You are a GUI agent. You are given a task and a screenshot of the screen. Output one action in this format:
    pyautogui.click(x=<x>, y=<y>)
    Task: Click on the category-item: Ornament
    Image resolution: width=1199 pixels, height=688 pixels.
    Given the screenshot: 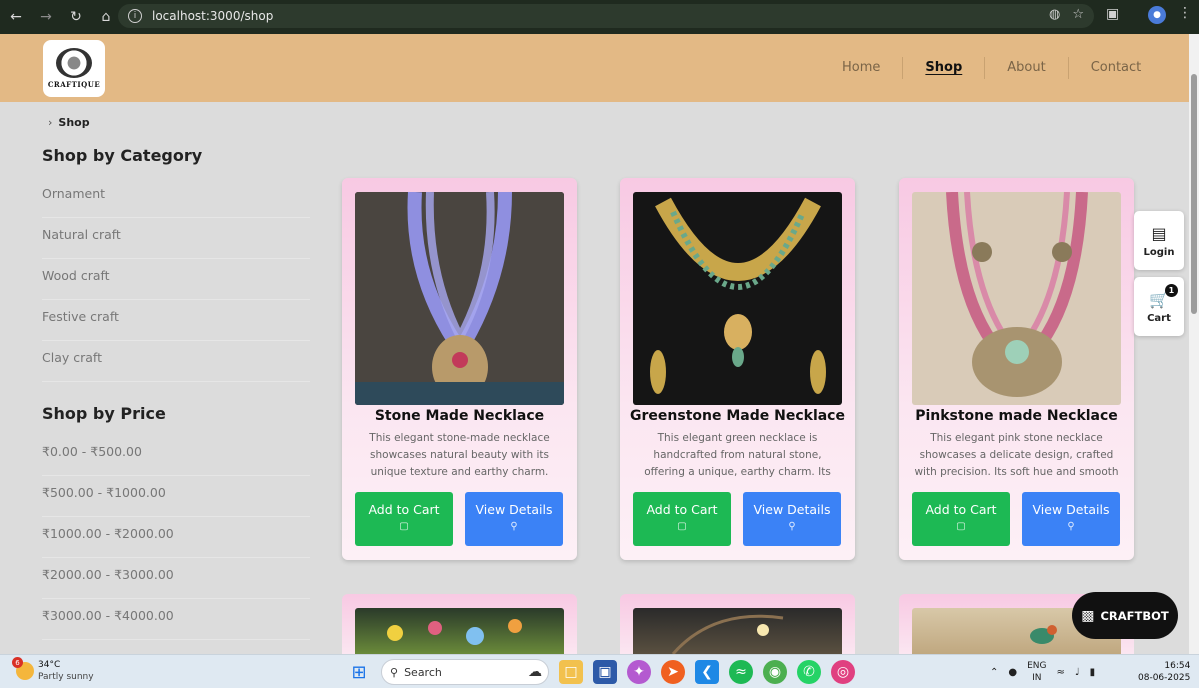 What is the action you would take?
    pyautogui.click(x=176, y=197)
    